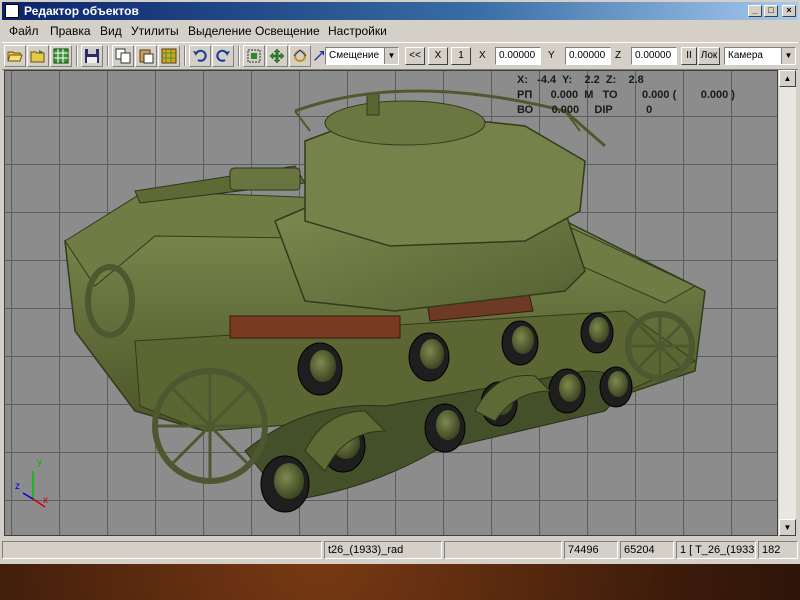 Image resolution: width=800 pixels, height=600 pixels. Describe the element at coordinates (111, 31) in the screenshot. I see `menu-view: Вид` at that location.